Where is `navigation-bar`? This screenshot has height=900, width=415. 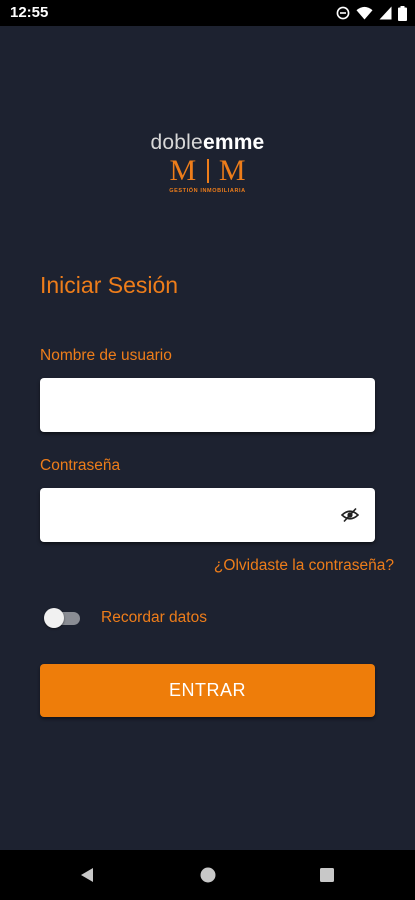 navigation-bar is located at coordinates (207, 875).